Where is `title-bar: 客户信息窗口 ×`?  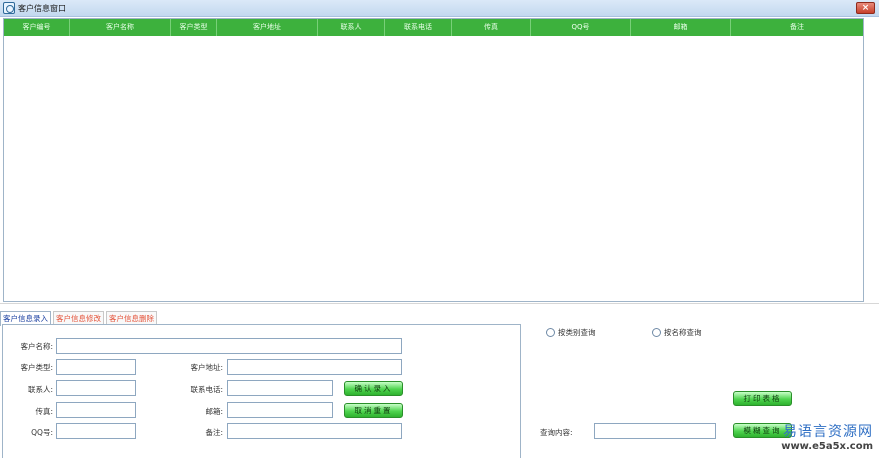
title-bar: 客户信息窗口 × is located at coordinates (439, 8).